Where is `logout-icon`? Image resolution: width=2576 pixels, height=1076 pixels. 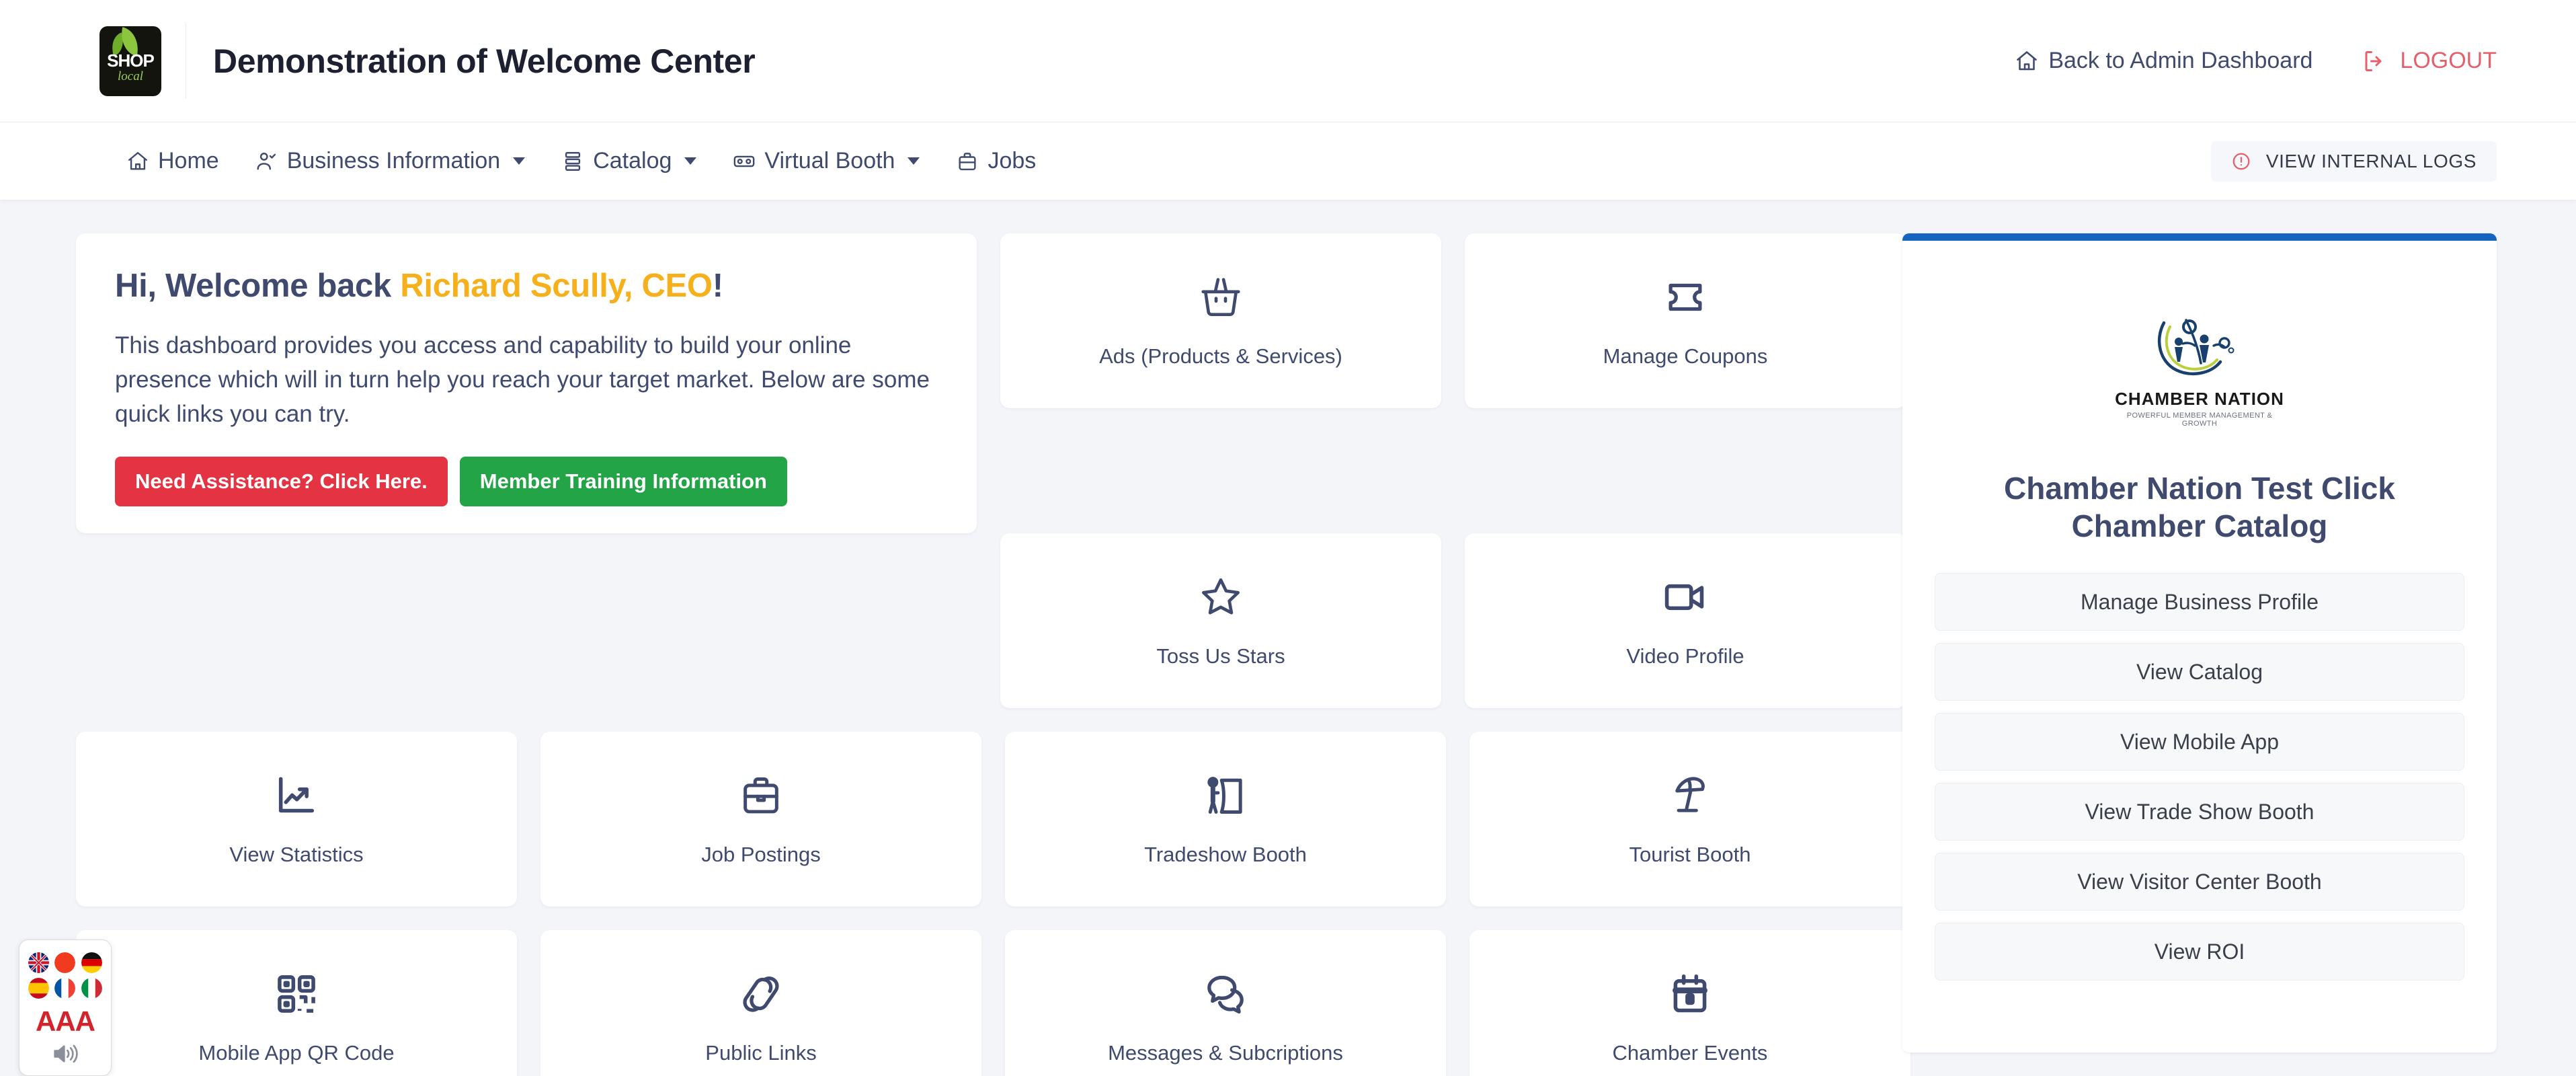 logout-icon is located at coordinates (2374, 61).